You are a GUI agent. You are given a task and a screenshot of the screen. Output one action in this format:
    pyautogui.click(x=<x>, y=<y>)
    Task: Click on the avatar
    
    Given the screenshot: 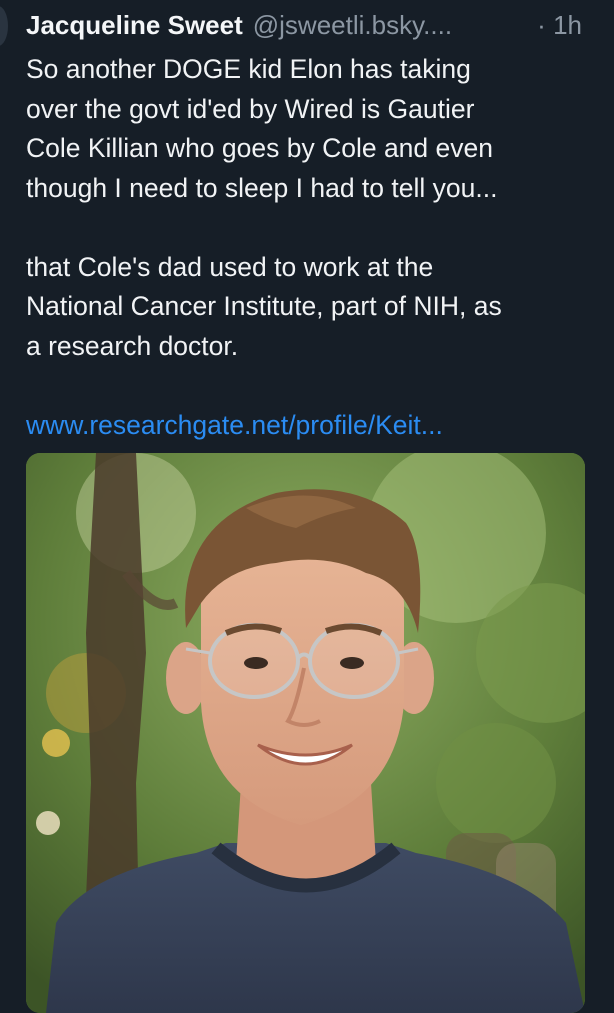 What is the action you would take?
    pyautogui.click(x=4, y=26)
    